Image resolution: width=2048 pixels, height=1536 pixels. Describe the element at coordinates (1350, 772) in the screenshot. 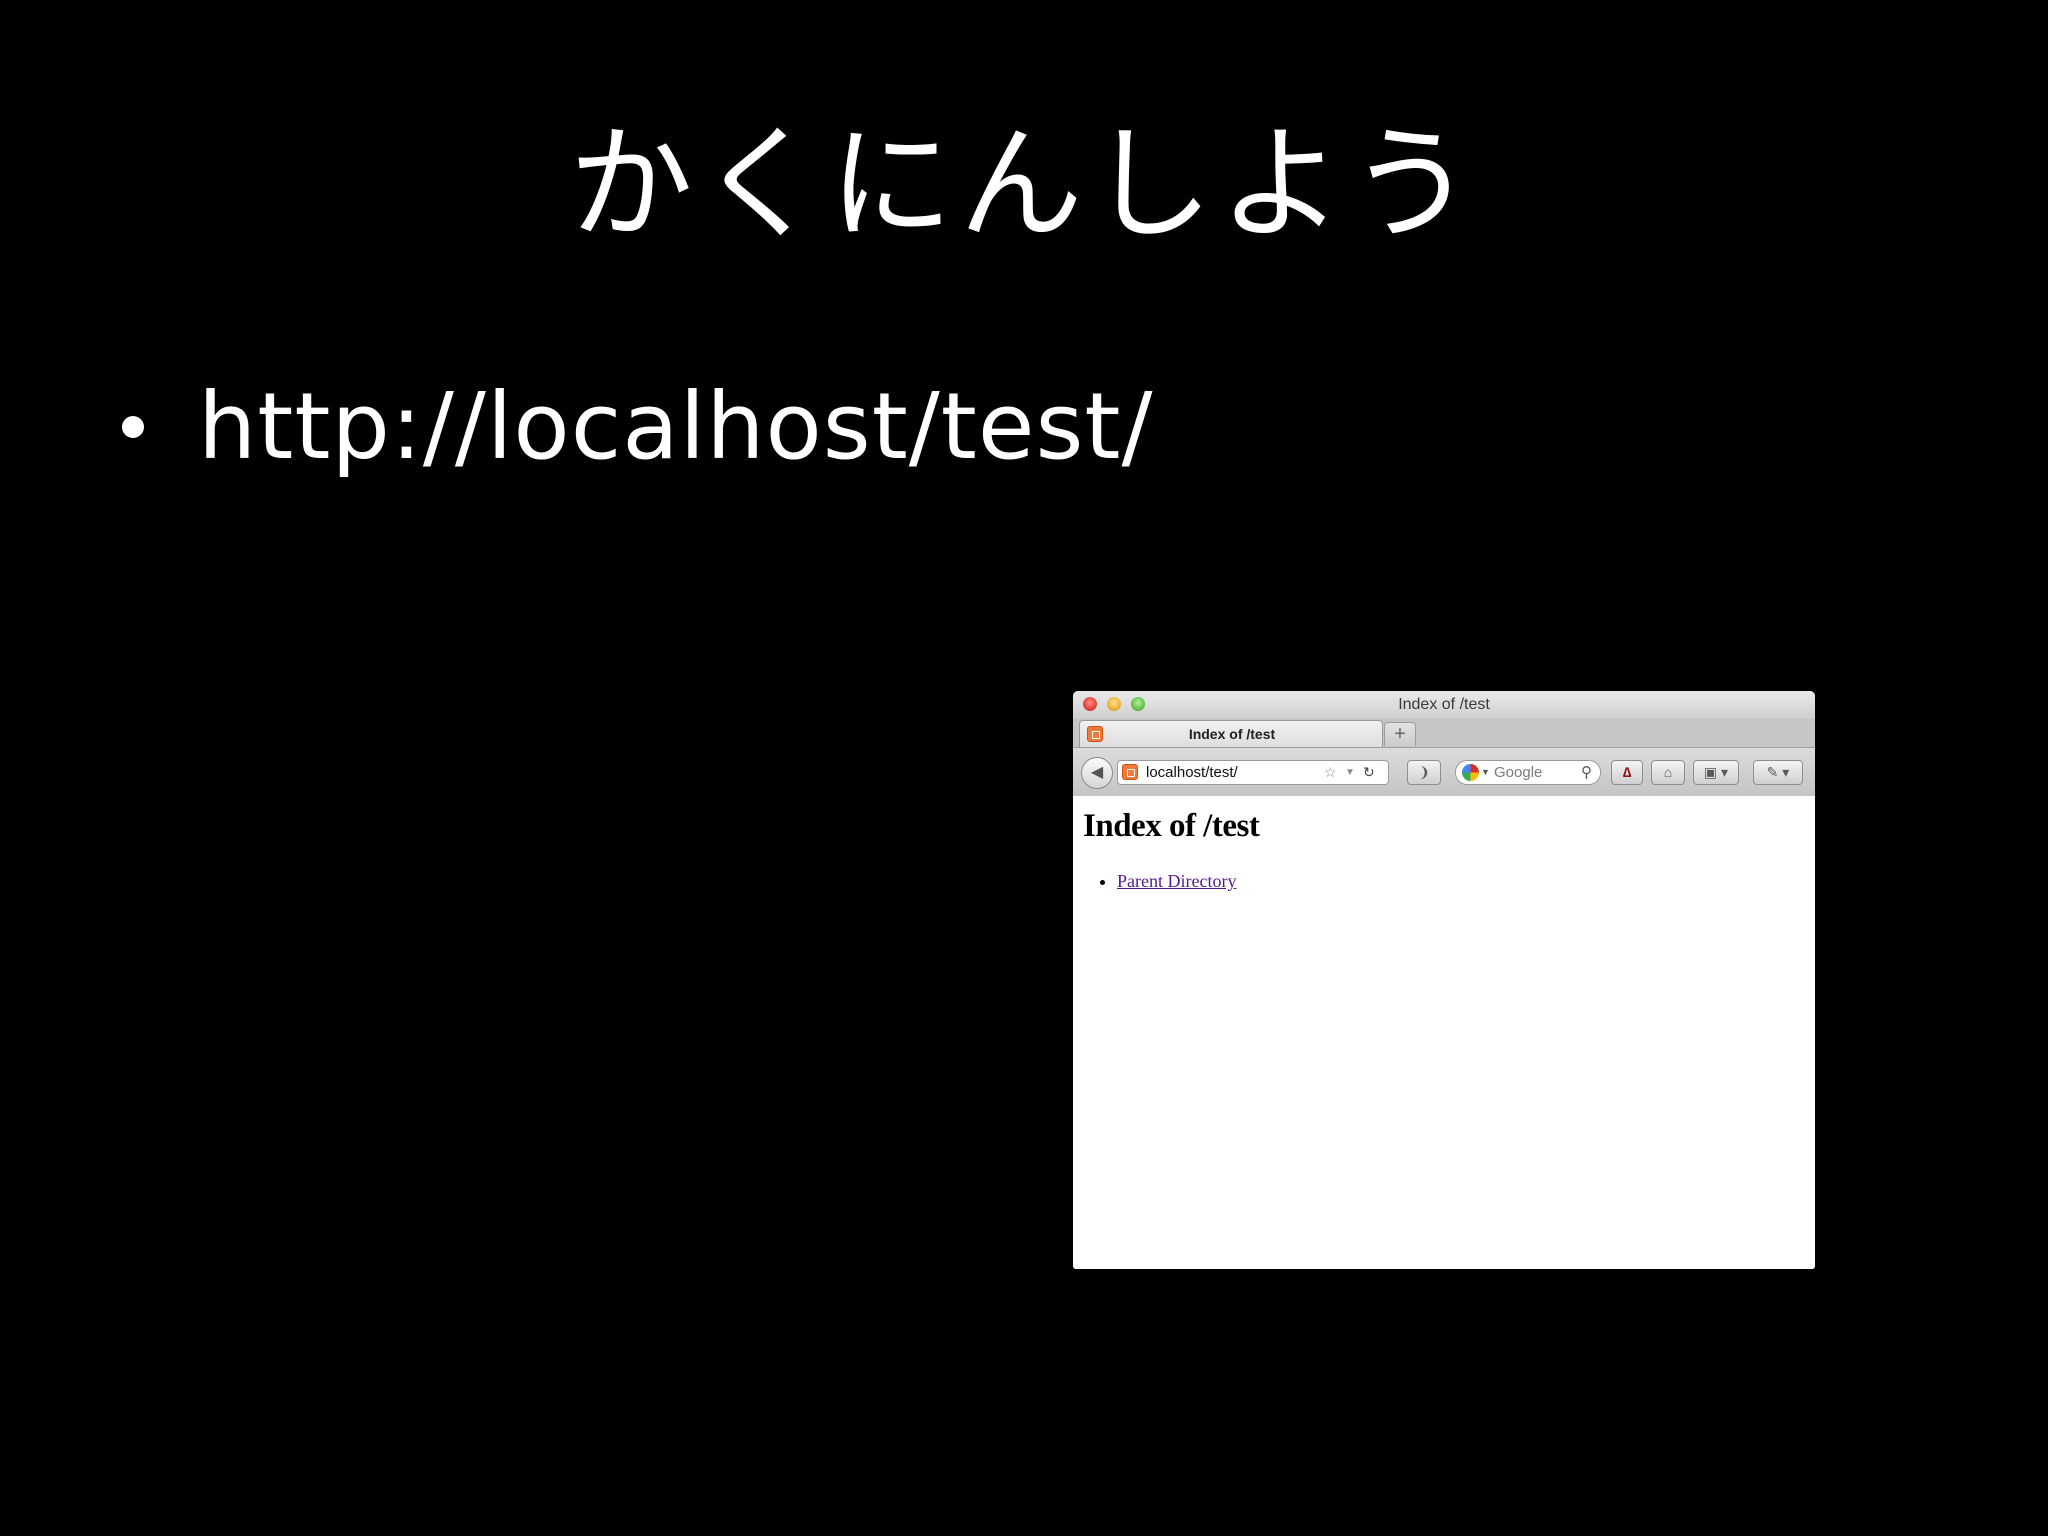

I see `history-dropdown-icon: ▼` at that location.